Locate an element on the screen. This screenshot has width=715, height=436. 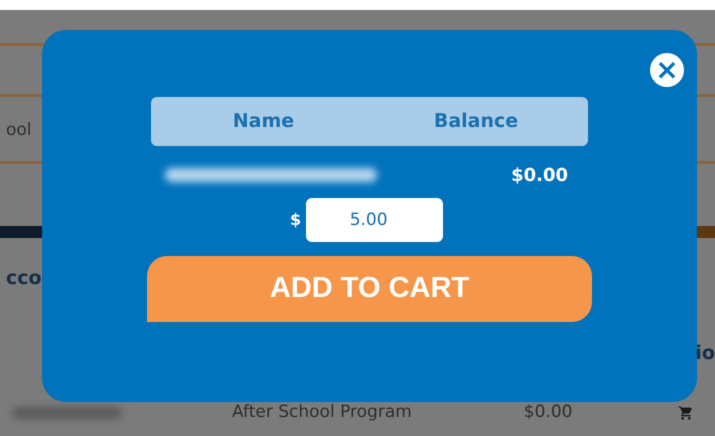
program-cell-text: After School Program is located at coordinates (322, 412).